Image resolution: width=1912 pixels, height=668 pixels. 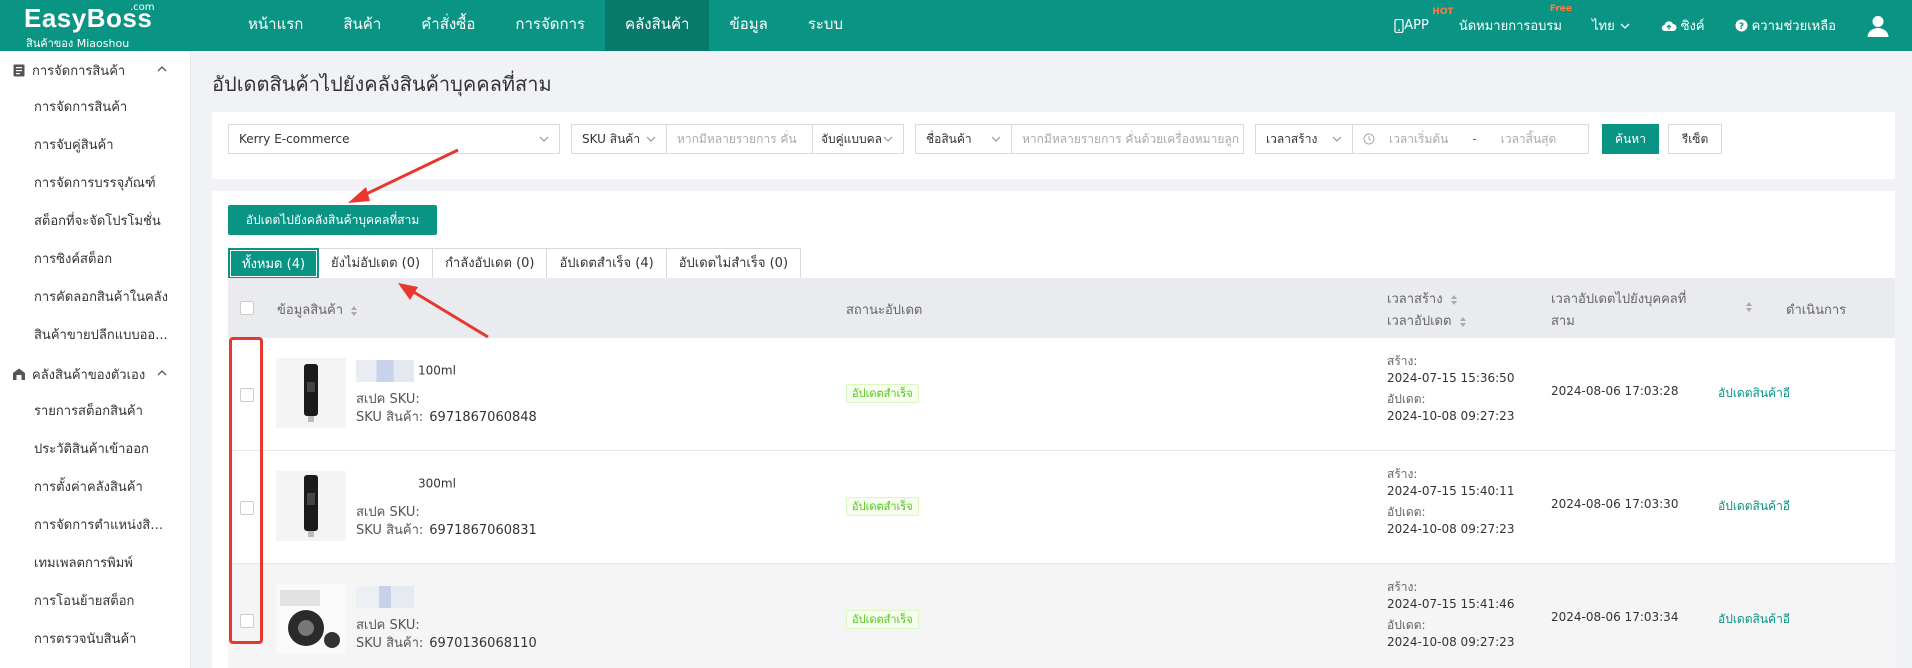 What do you see at coordinates (888, 139) in the screenshot?
I see `chevron-down-icon` at bounding box center [888, 139].